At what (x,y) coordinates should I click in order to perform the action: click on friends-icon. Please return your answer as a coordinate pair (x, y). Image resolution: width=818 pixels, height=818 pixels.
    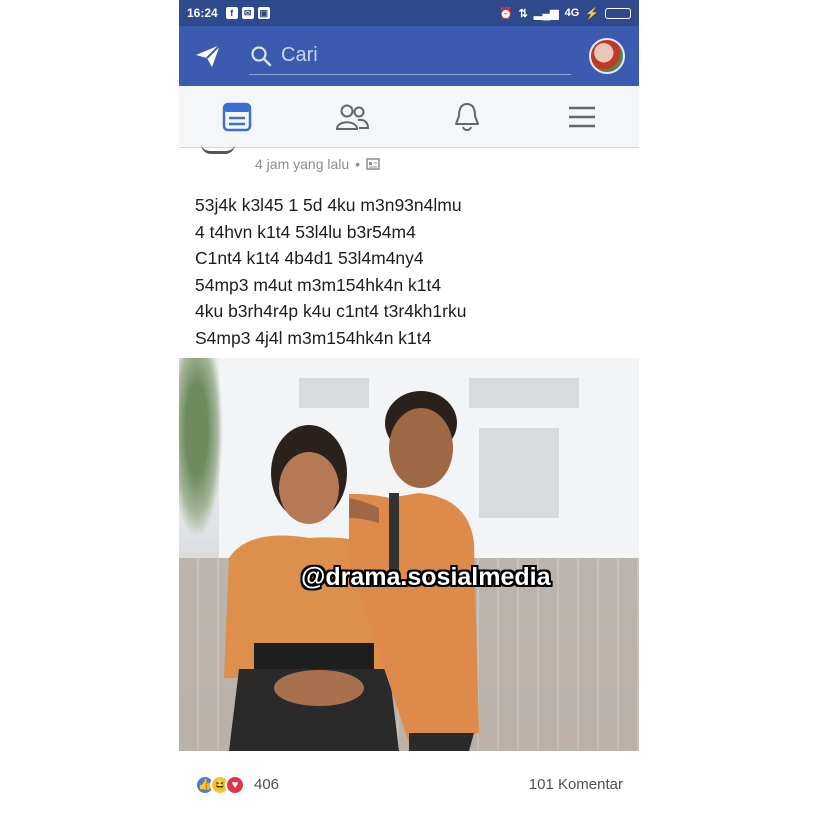
    Looking at the image, I should click on (352, 117).